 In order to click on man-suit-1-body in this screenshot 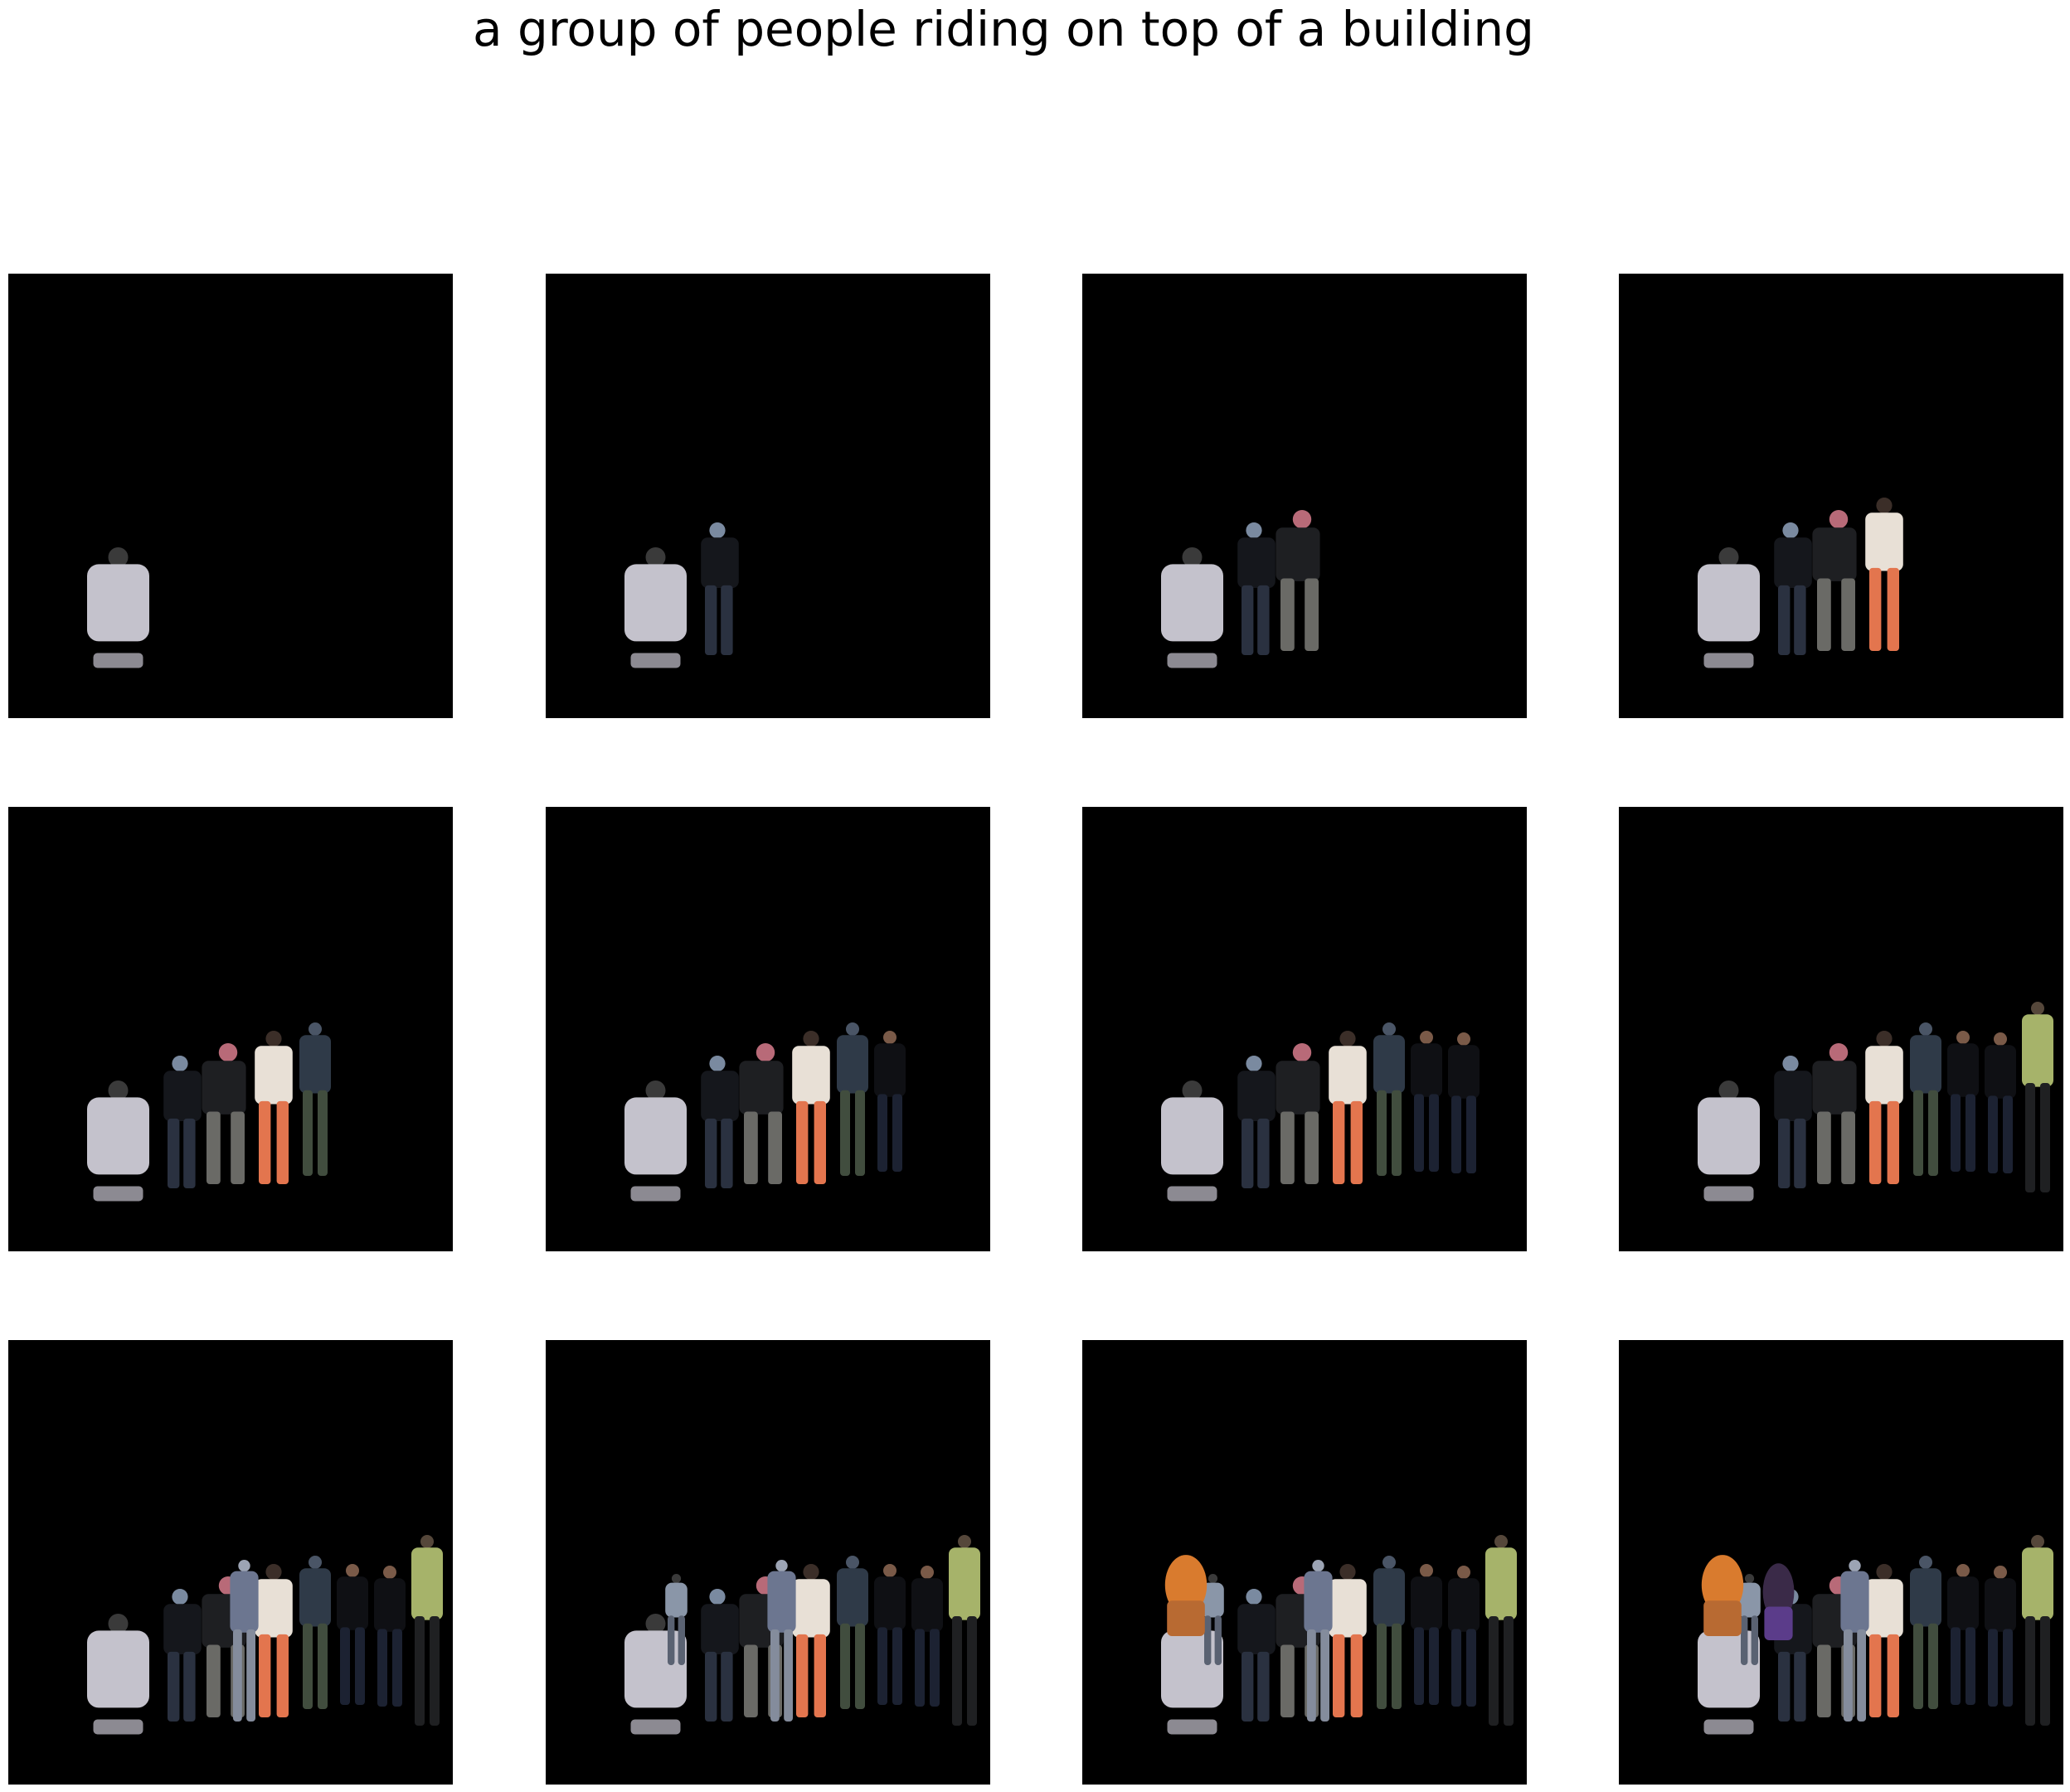, I will do `click(890, 1070)`.